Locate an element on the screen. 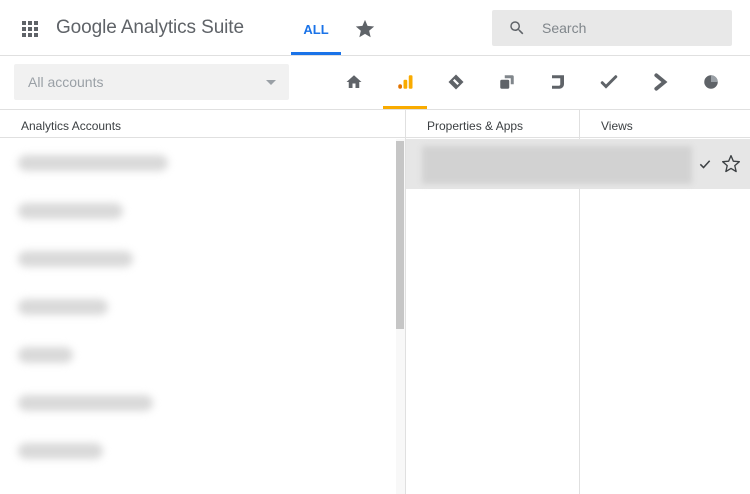 The width and height of the screenshot is (750, 494). product-tab-audience-center is located at coordinates (711, 82).